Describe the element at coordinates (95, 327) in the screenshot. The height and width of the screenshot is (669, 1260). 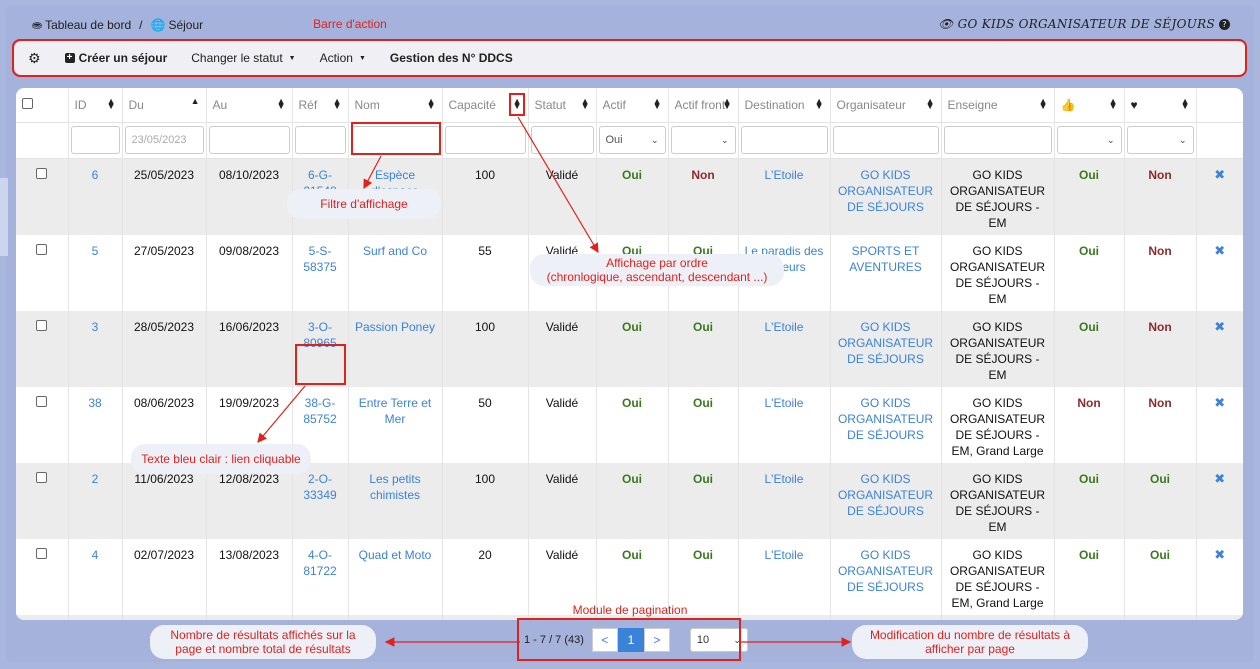
I see `id-link: 3` at that location.